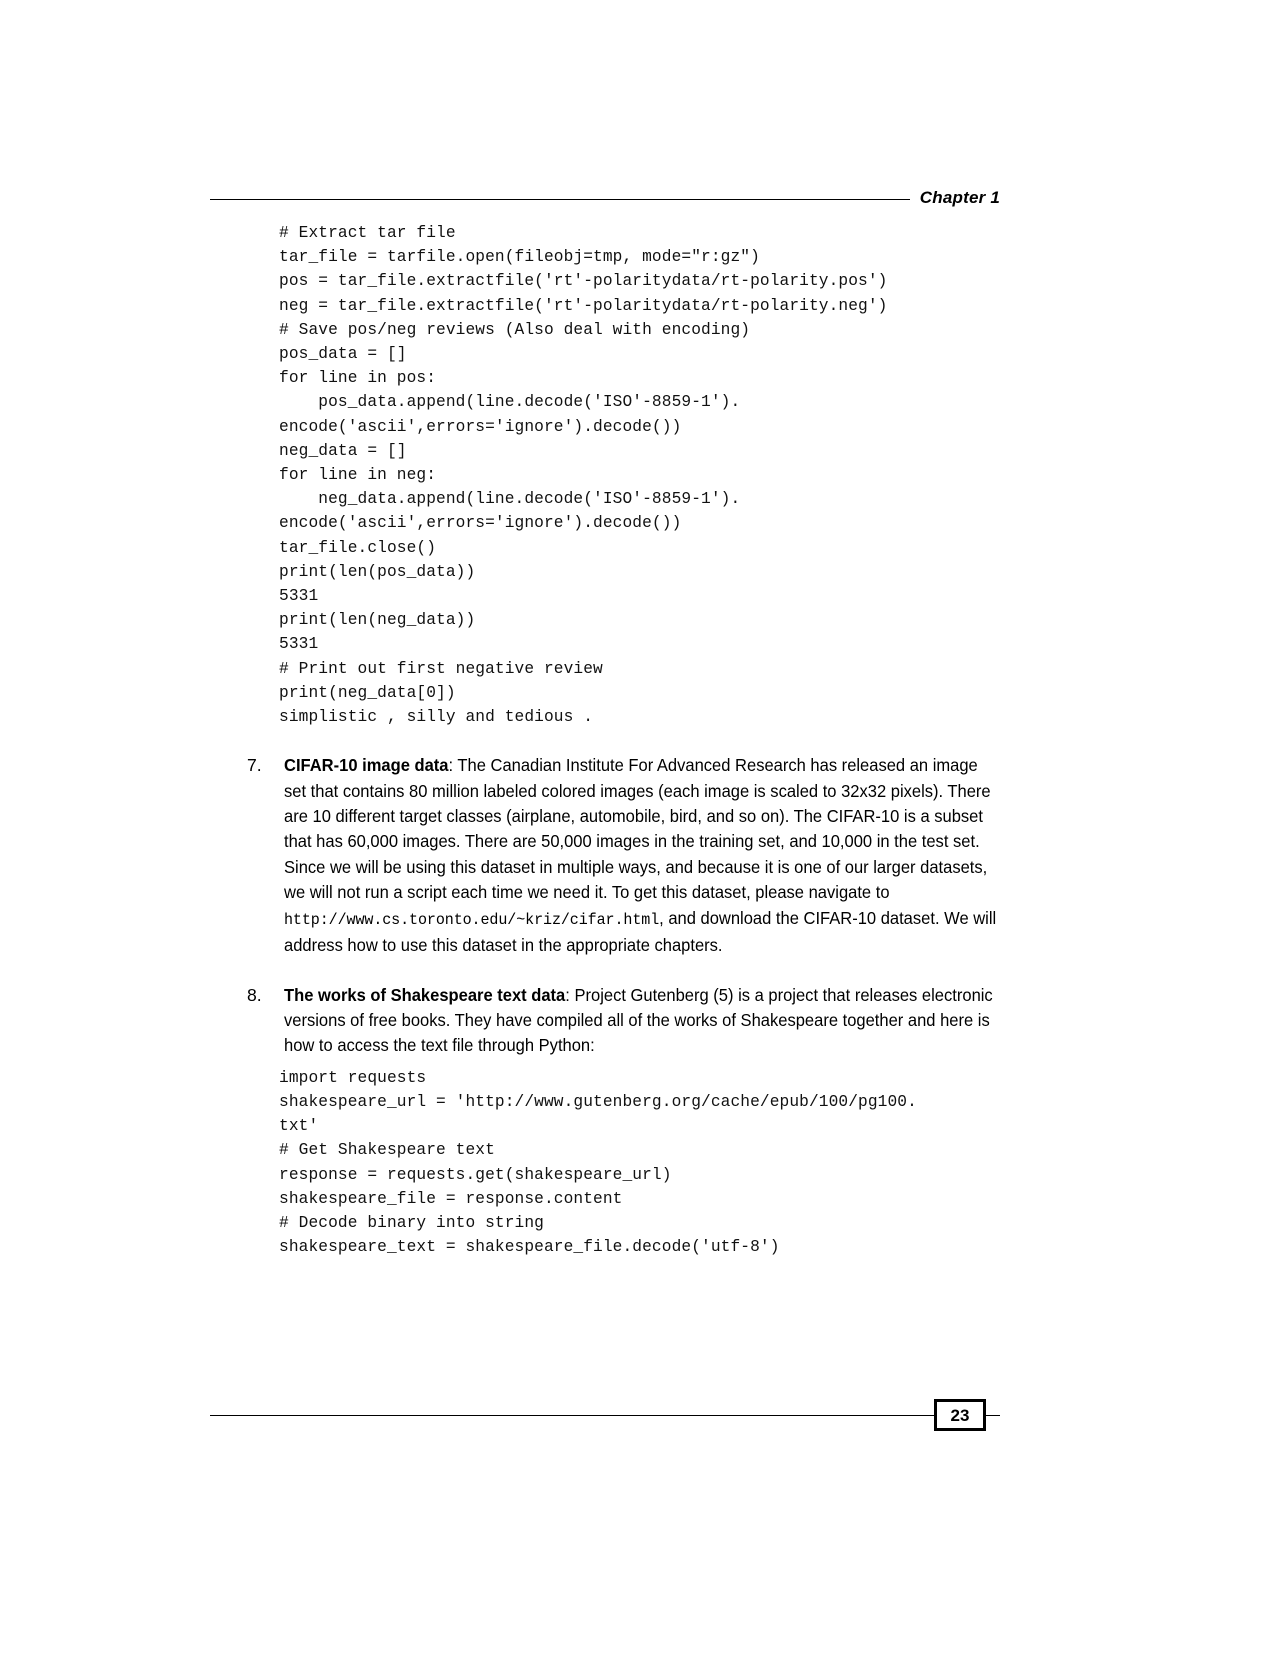 Image resolution: width=1280 pixels, height=1656 pixels. Describe the element at coordinates (411, 1222) in the screenshot. I see `code-line: # Decode binary into string` at that location.